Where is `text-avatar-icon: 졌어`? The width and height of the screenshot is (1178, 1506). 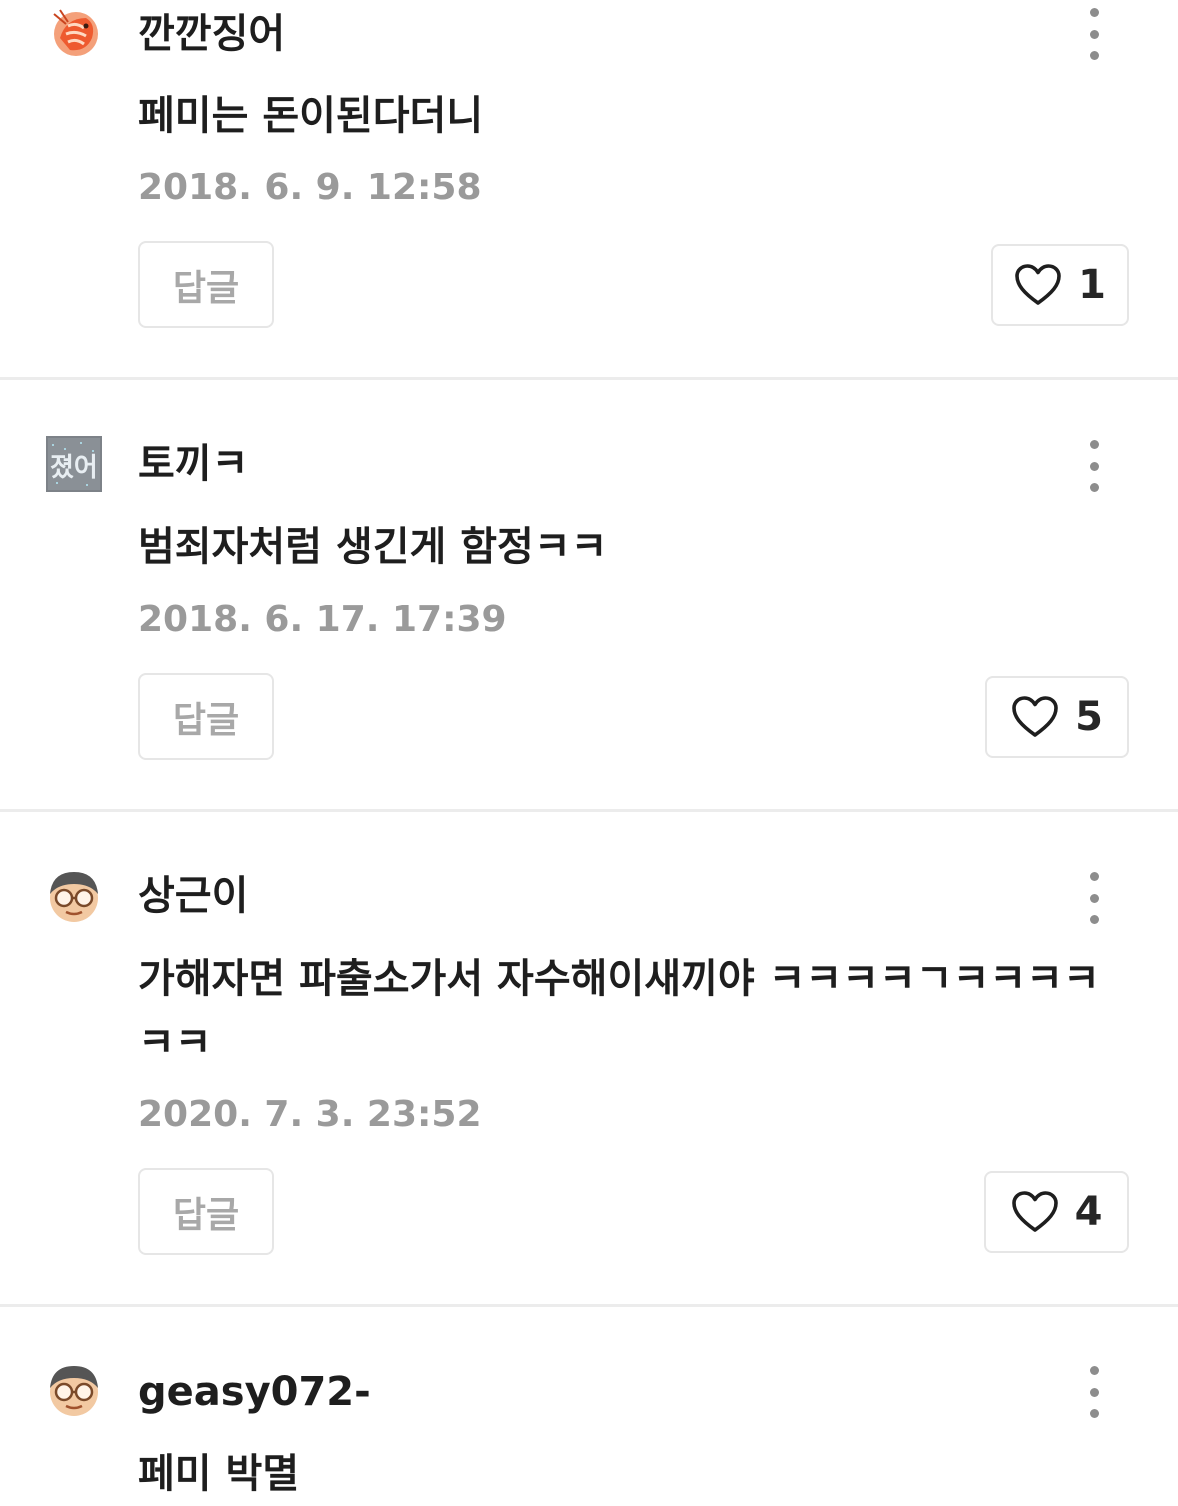
text-avatar-icon: 졌어 is located at coordinates (74, 464).